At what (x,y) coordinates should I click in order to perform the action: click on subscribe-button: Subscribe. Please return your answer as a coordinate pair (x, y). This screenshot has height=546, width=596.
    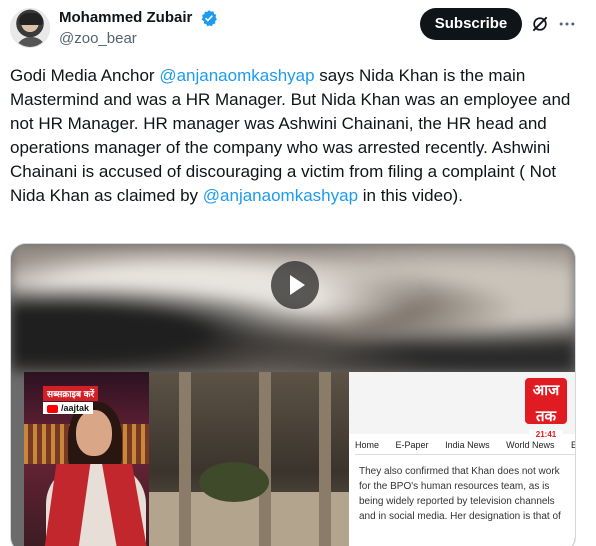
    Looking at the image, I should click on (471, 24).